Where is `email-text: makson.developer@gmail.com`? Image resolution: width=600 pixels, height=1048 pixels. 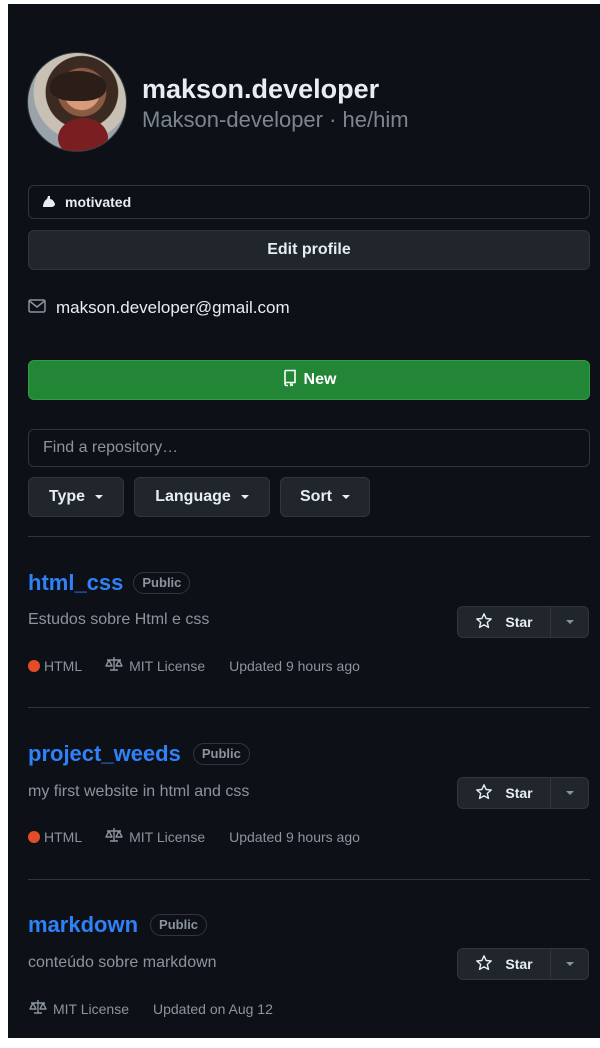 email-text: makson.developer@gmail.com is located at coordinates (173, 307).